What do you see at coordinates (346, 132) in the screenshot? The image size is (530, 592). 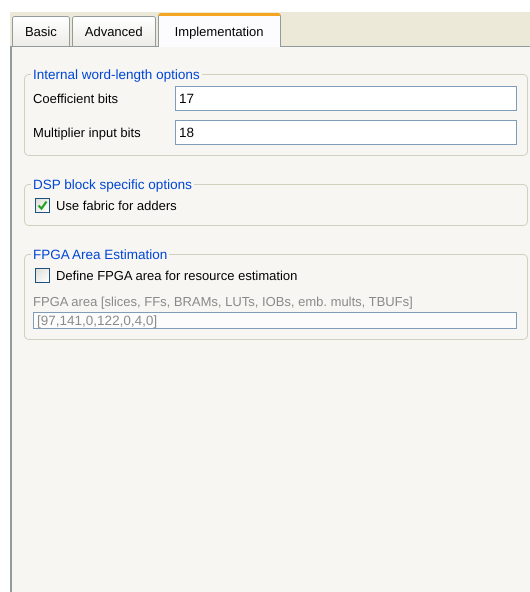 I see `input-field: 18` at bounding box center [346, 132].